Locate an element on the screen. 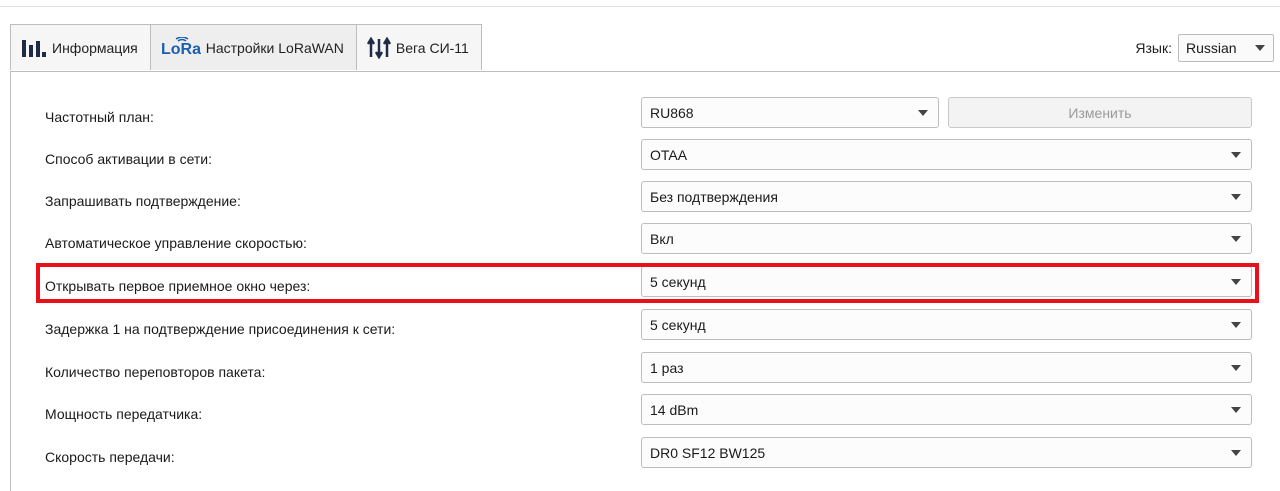 The width and height of the screenshot is (1280, 491). setting-row-activation: Способ активации в сети: OTAA is located at coordinates (642, 159).